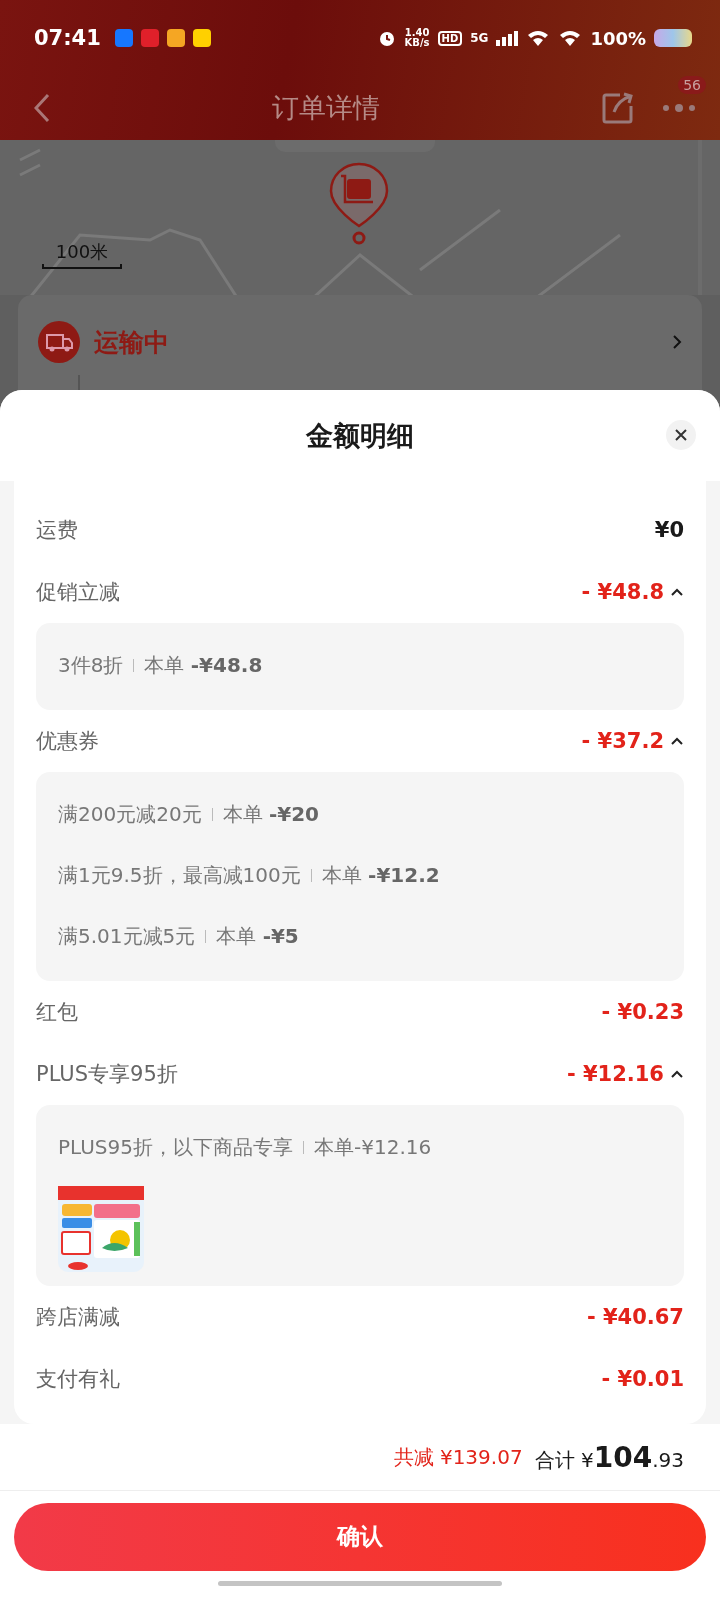  What do you see at coordinates (373, 1148) in the screenshot?
I see `detail-amount: 本单-¥12.16` at bounding box center [373, 1148].